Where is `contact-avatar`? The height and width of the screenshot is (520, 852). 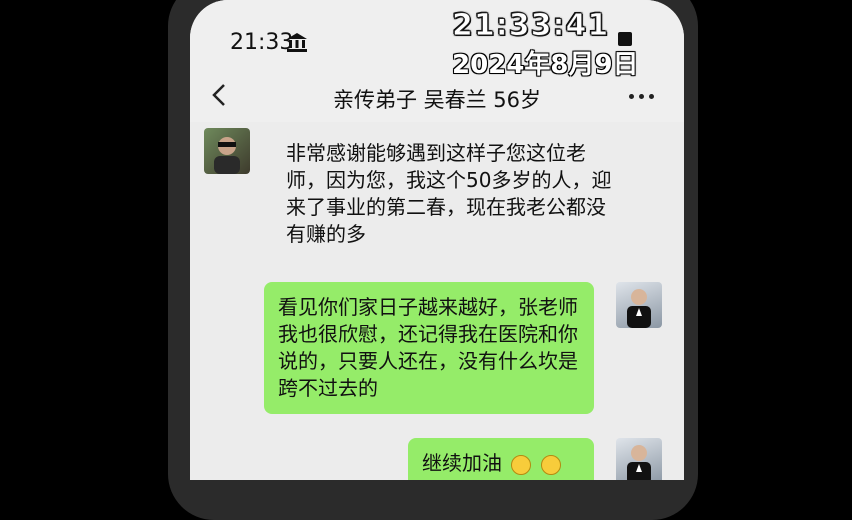
contact-avatar is located at coordinates (227, 151).